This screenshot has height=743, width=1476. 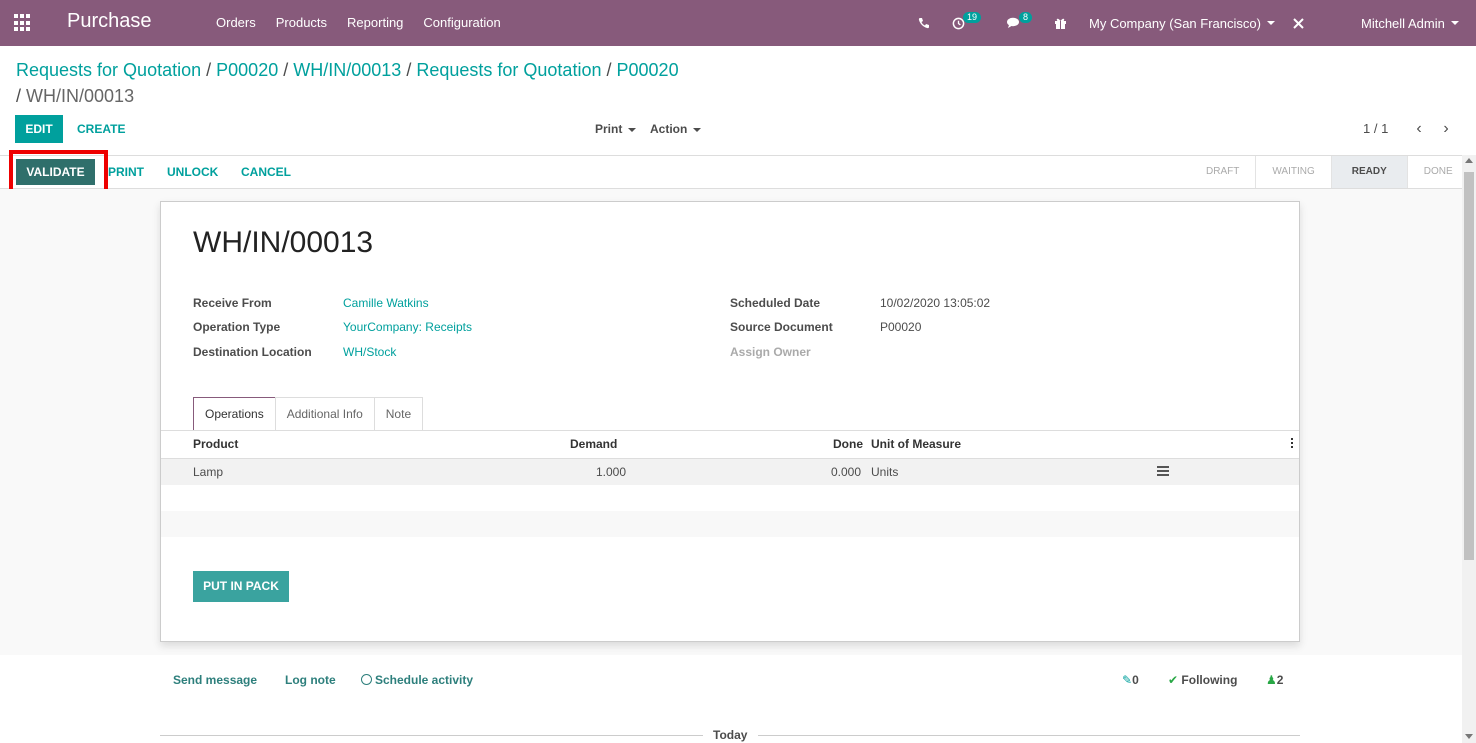 I want to click on column-header-done: Done, so click(x=848, y=444).